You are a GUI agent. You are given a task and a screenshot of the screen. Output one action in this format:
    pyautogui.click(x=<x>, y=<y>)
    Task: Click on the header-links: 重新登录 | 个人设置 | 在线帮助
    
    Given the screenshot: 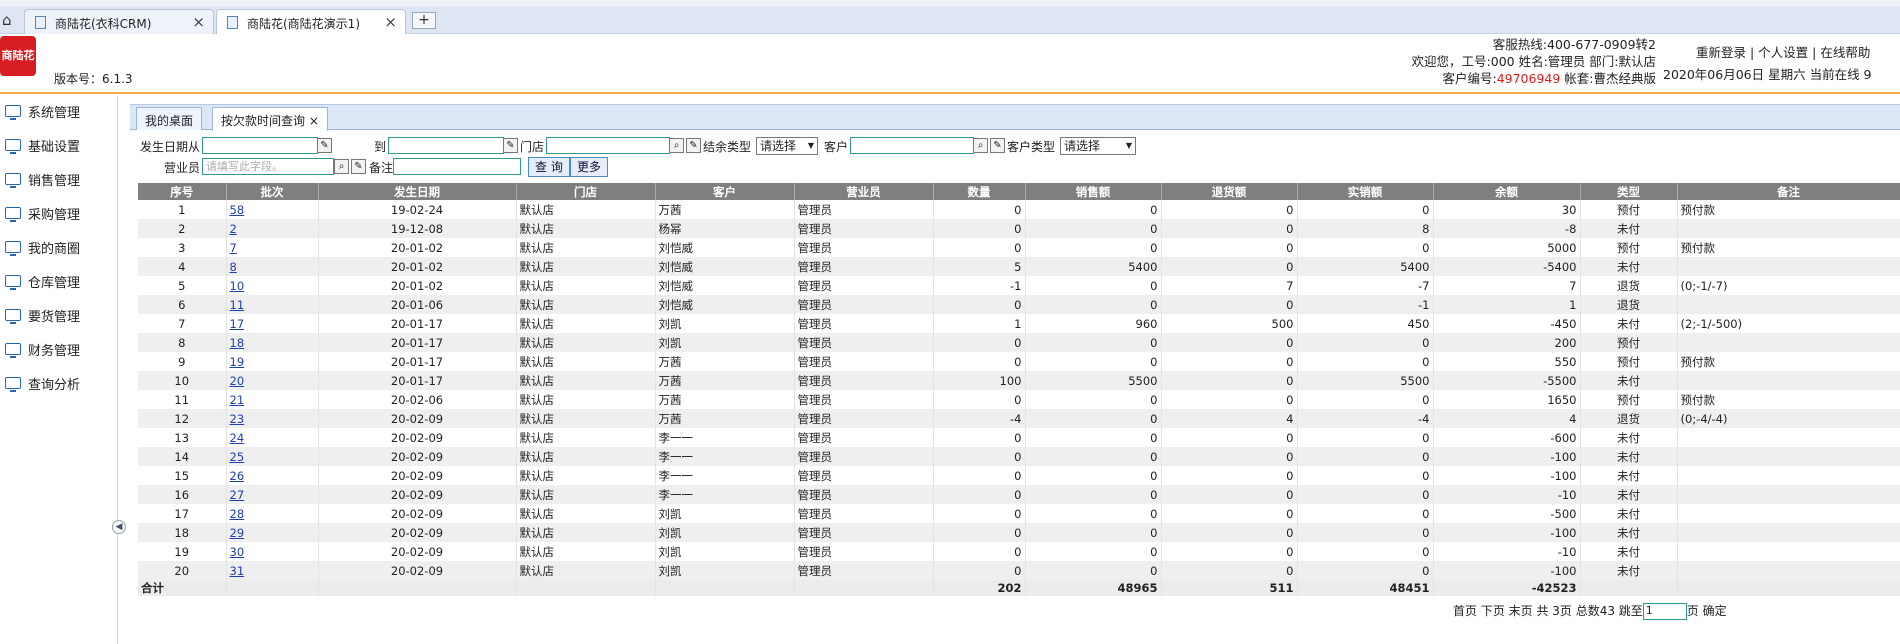 What is the action you would take?
    pyautogui.click(x=1783, y=51)
    